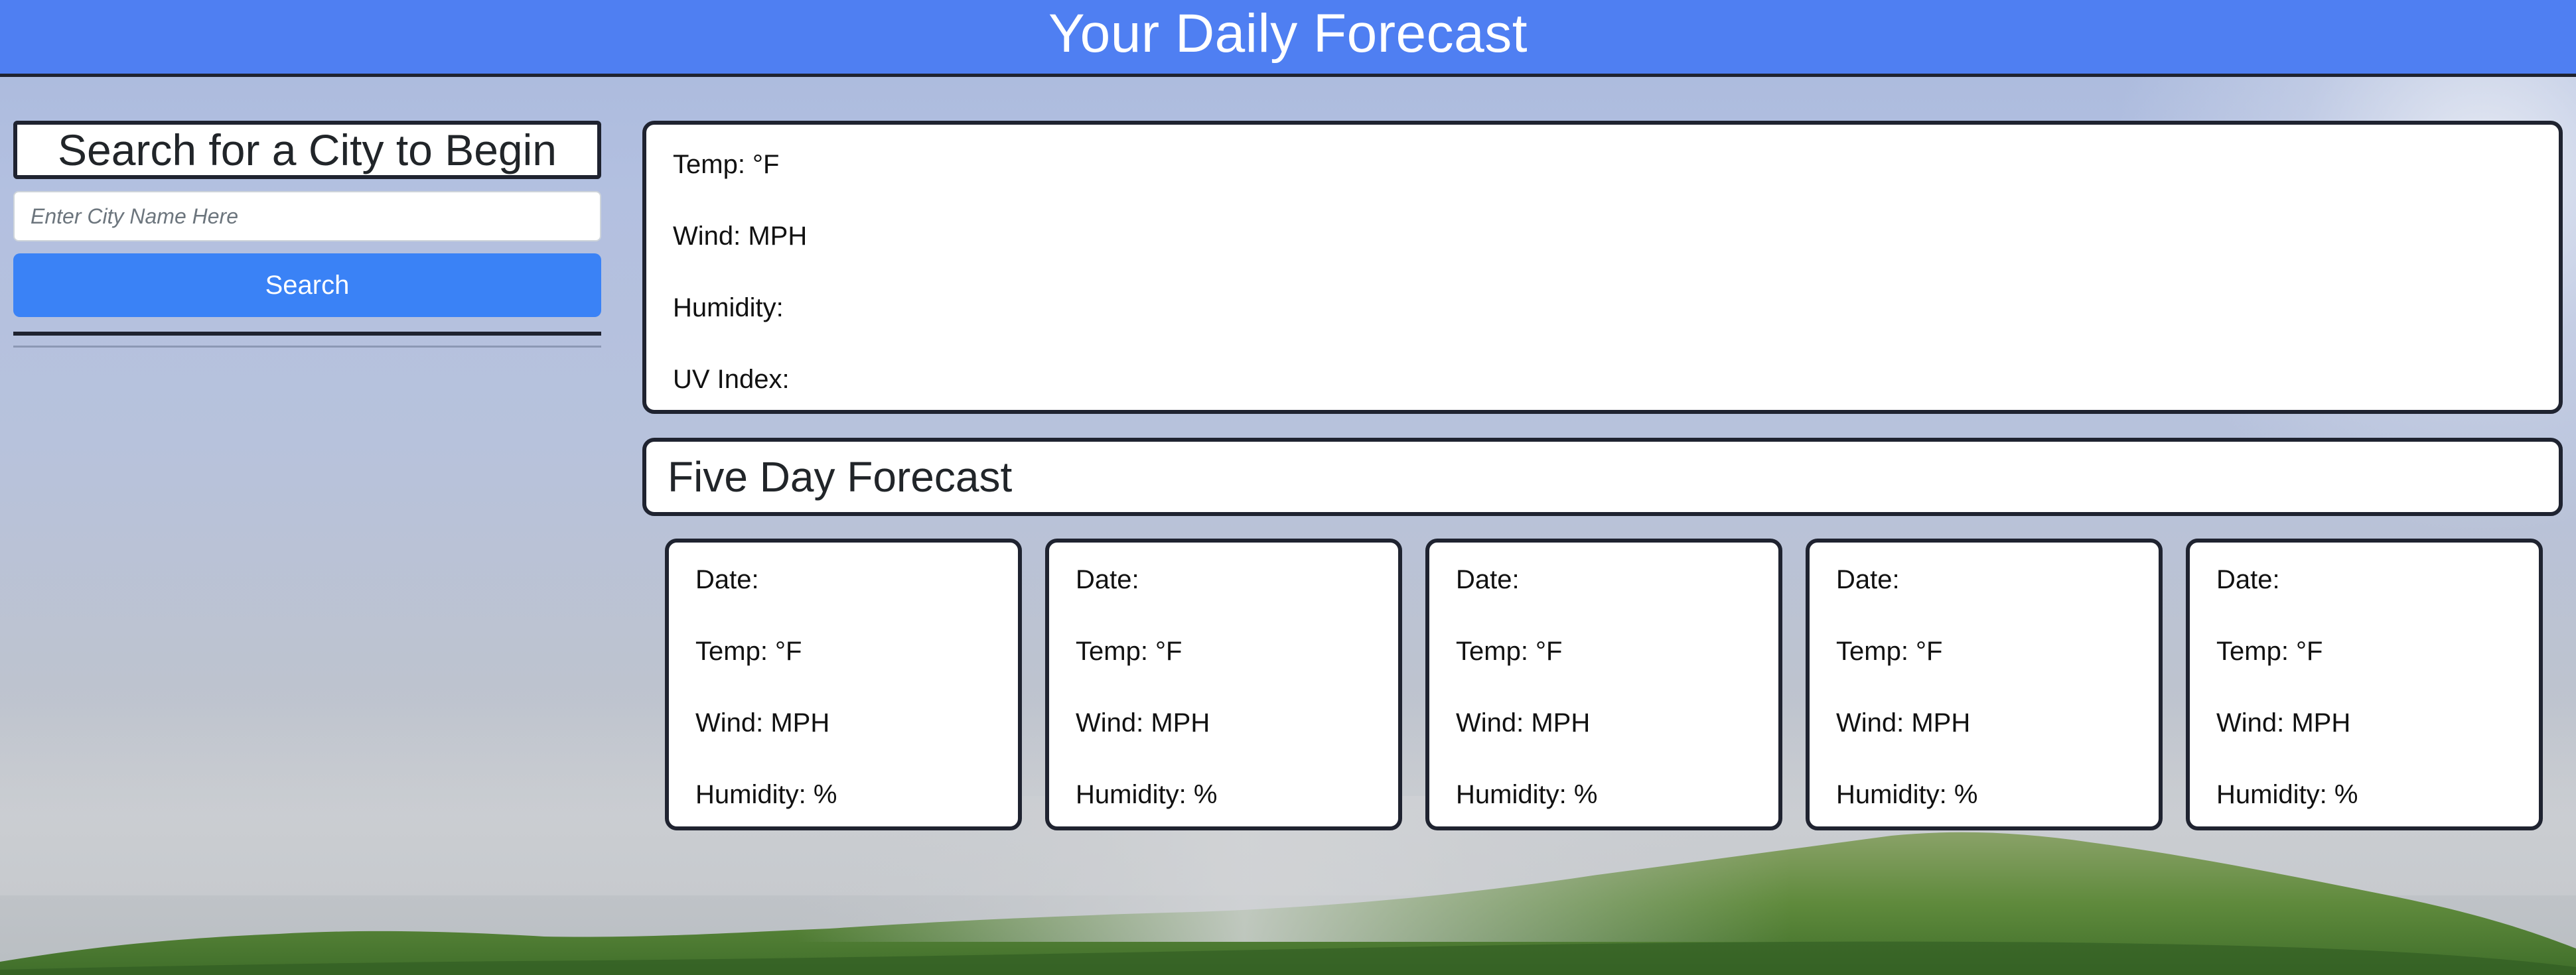 This screenshot has width=2576, height=975. I want to click on page-header: Your Daily Forecast, so click(1288, 38).